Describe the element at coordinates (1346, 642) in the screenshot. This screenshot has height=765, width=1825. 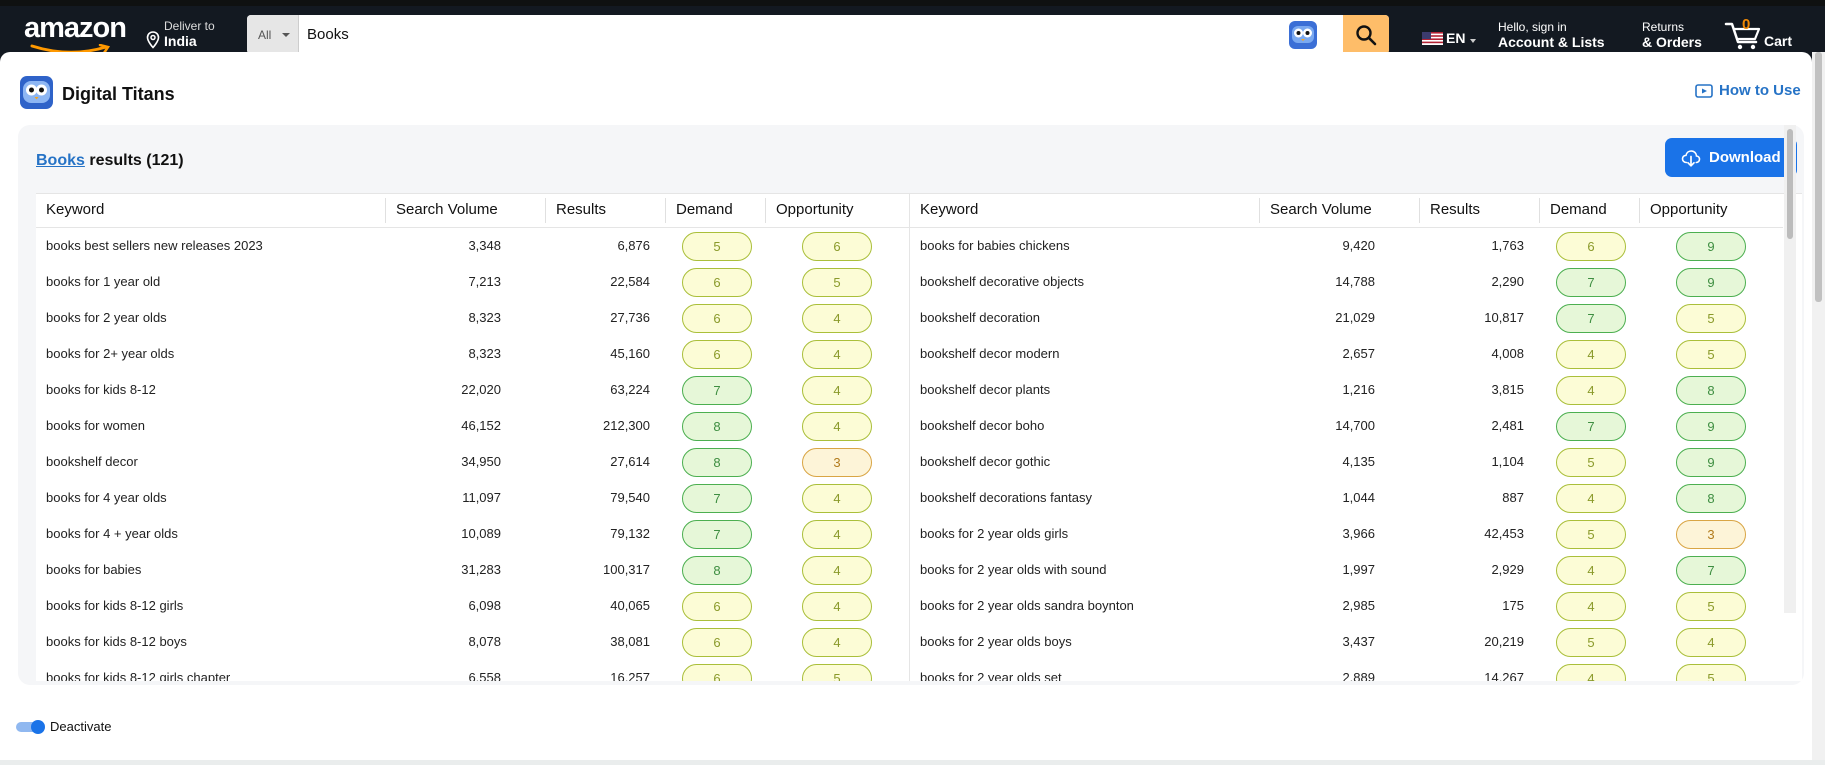
I see `table-row: books for 2 year olds boys 3,437 20,219 5 4` at that location.